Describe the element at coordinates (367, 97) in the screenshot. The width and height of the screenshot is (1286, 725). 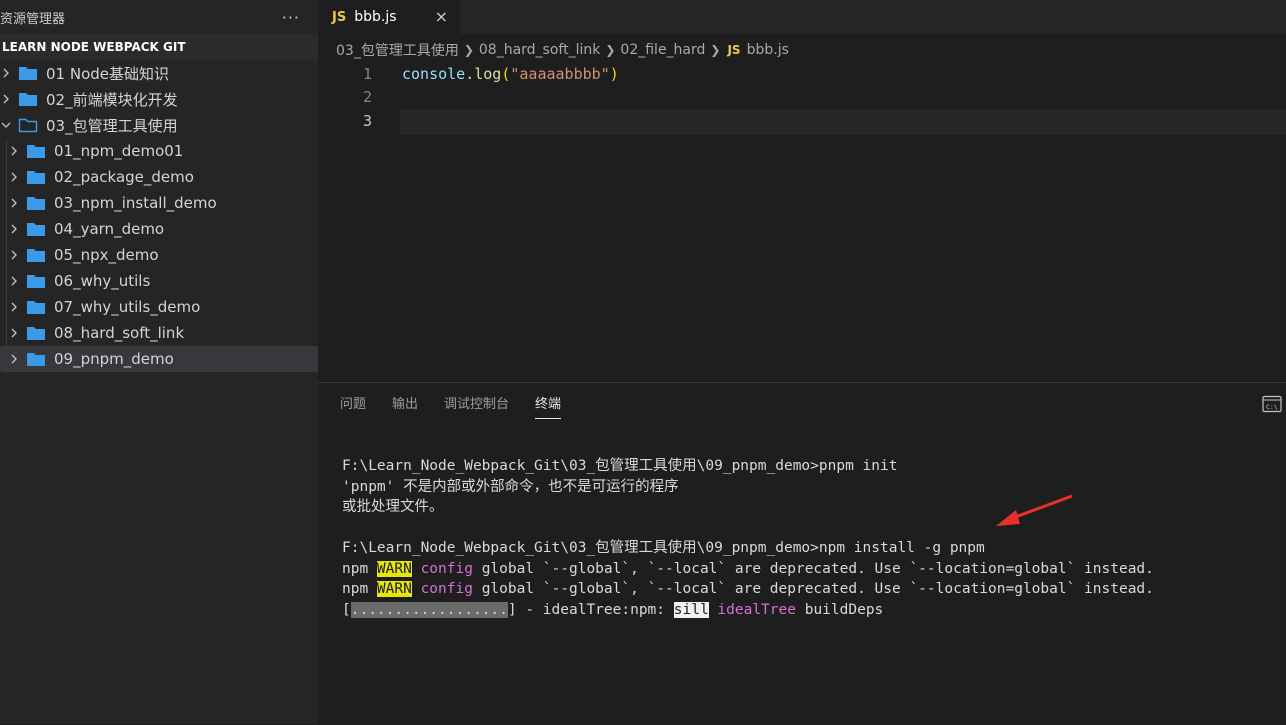
I see `line-number: 2` at that location.